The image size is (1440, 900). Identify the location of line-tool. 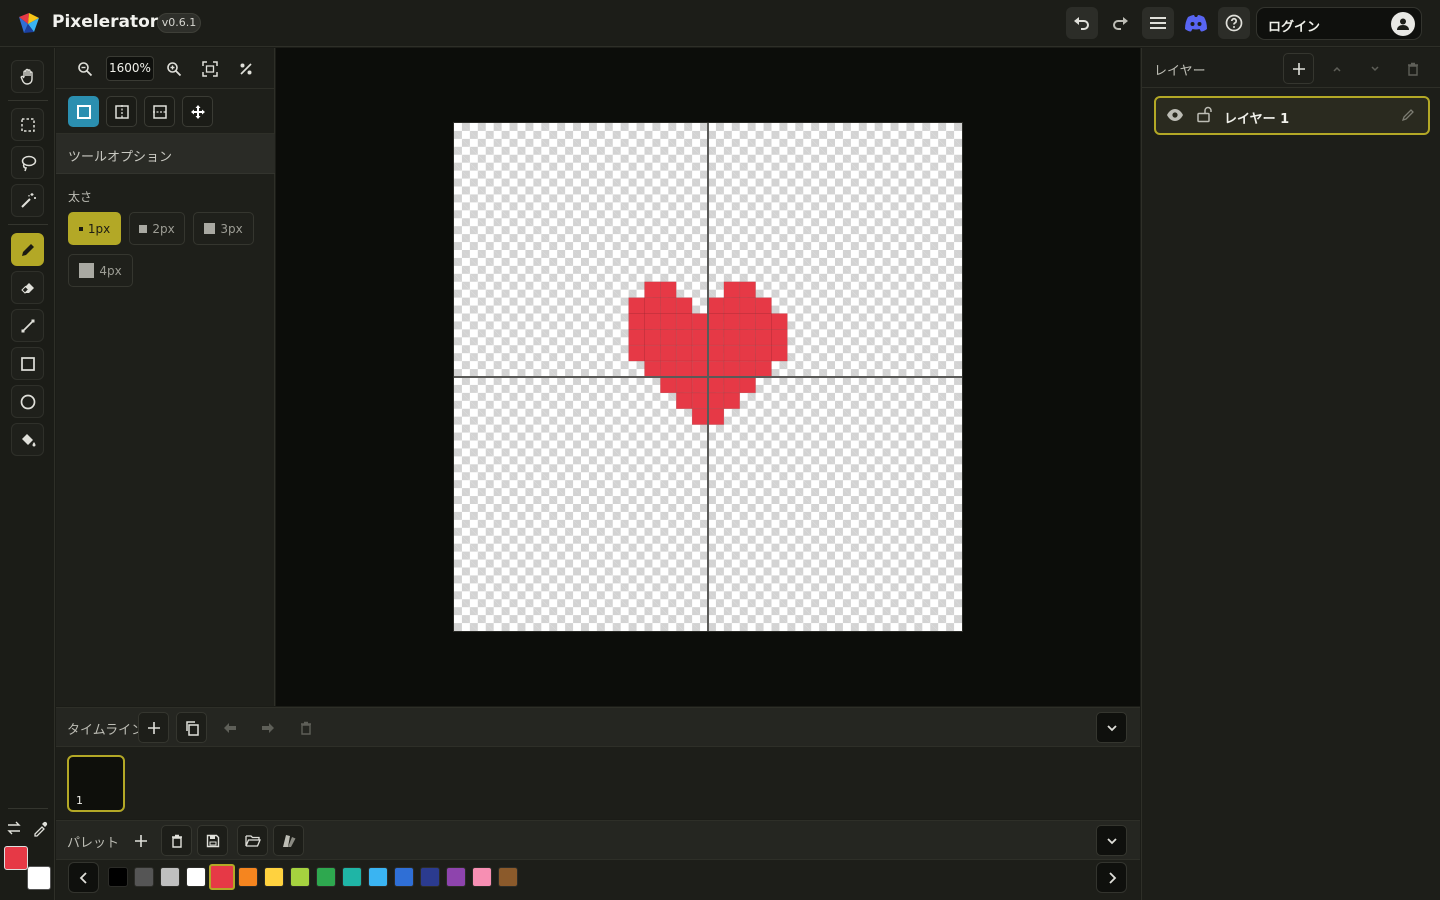
(27, 325).